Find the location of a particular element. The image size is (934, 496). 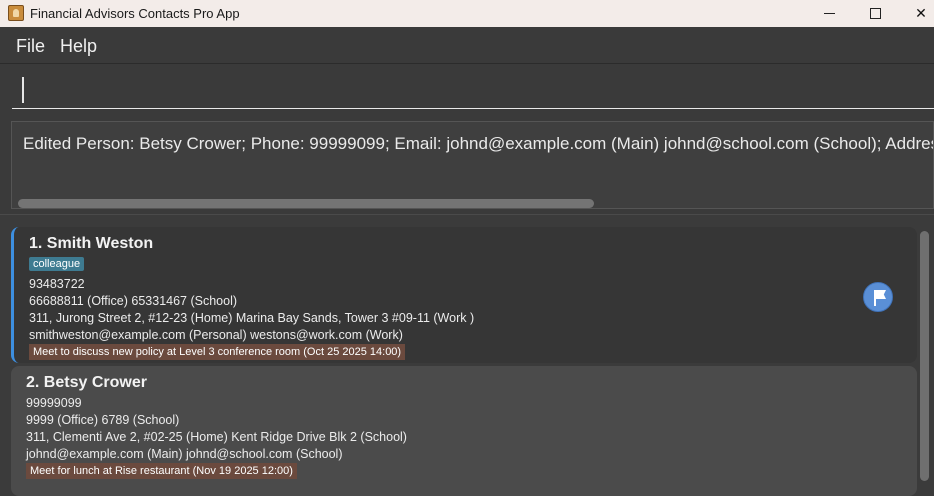

command-input is located at coordinates (473, 90).